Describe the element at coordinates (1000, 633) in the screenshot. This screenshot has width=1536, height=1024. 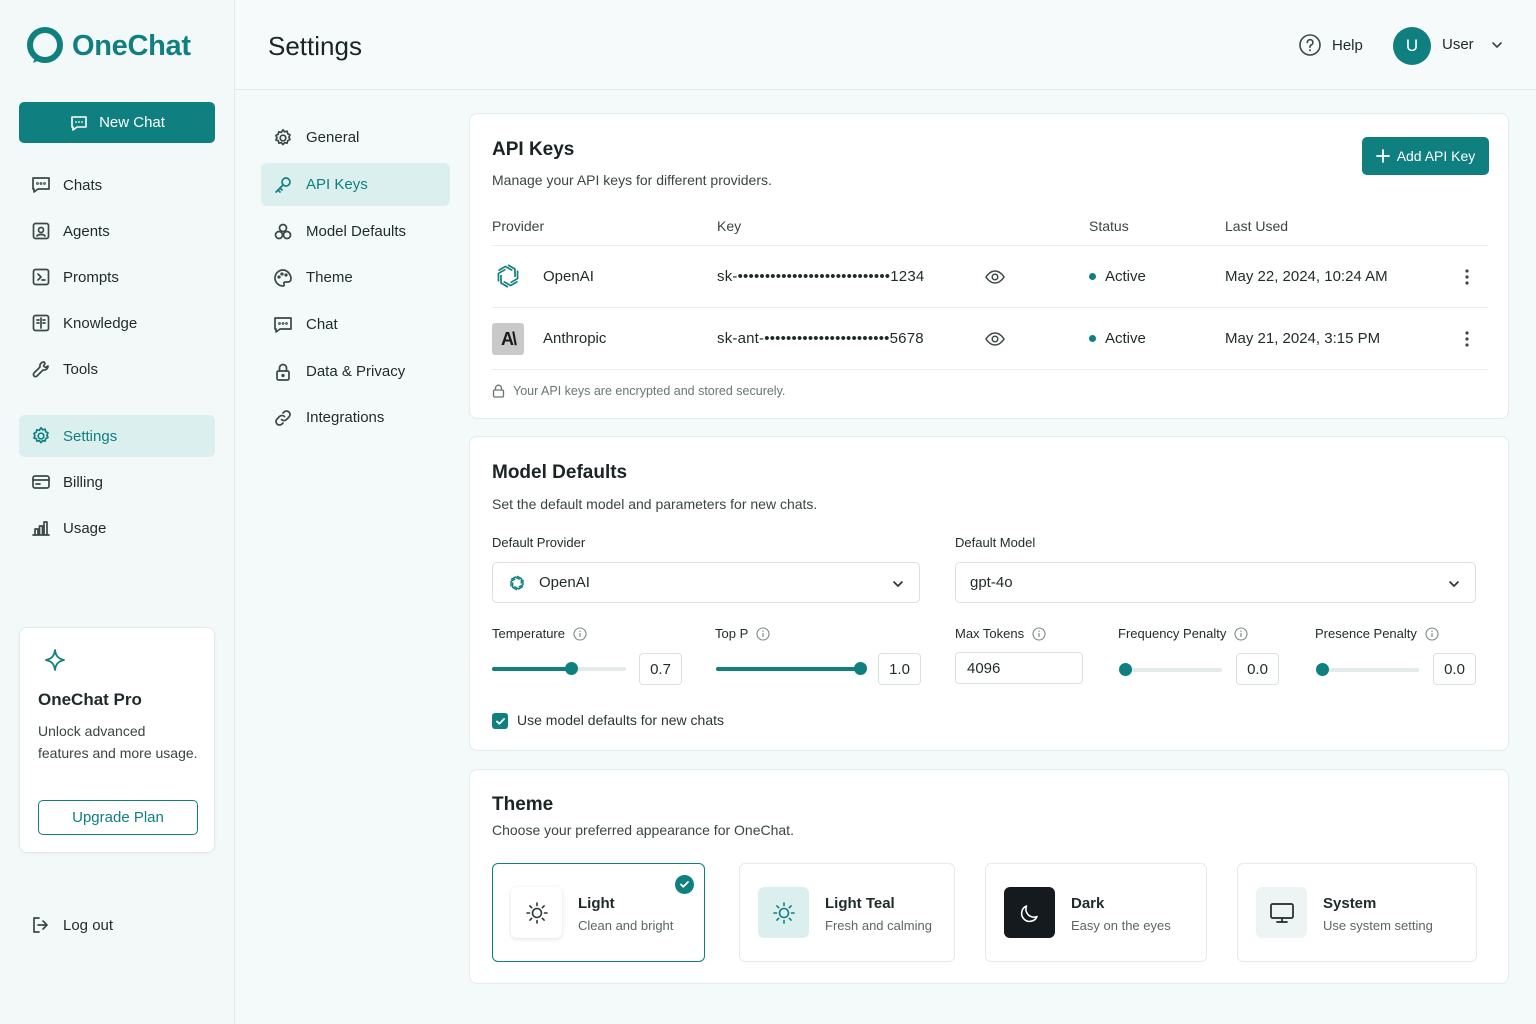
I see `max-tokens-label: Max Tokens` at that location.